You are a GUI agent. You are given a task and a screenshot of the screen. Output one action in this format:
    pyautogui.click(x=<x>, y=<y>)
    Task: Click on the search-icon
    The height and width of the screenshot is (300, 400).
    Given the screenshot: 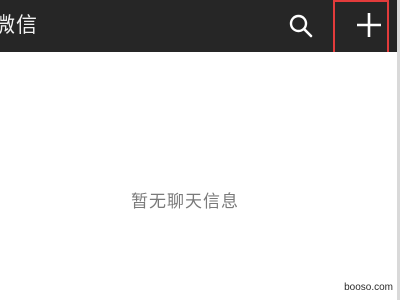 What is the action you would take?
    pyautogui.click(x=301, y=26)
    